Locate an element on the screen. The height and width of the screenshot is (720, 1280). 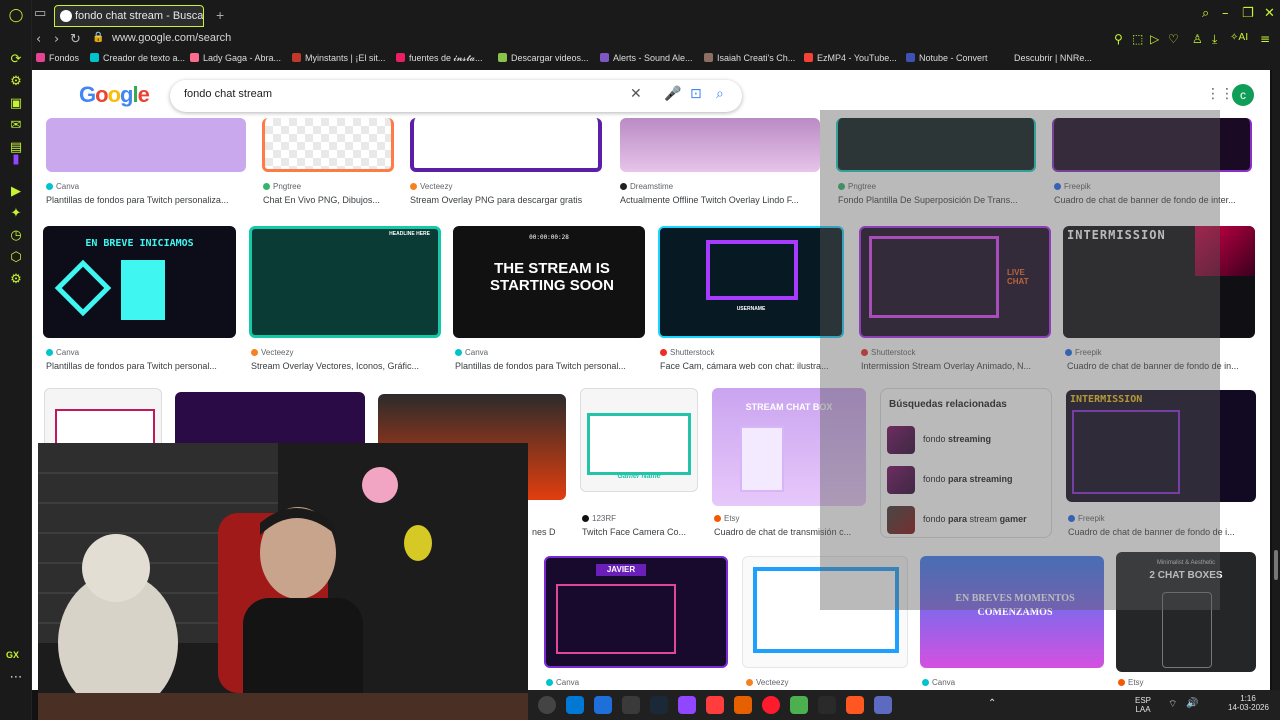
gx-control-icon: ⚙ is located at coordinates (16, 82).